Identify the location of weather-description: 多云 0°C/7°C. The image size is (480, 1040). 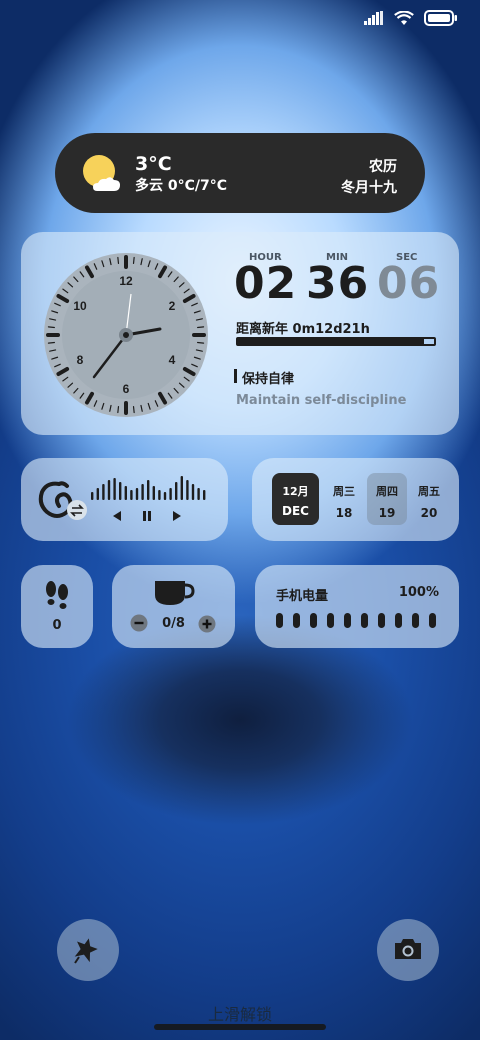
(181, 186).